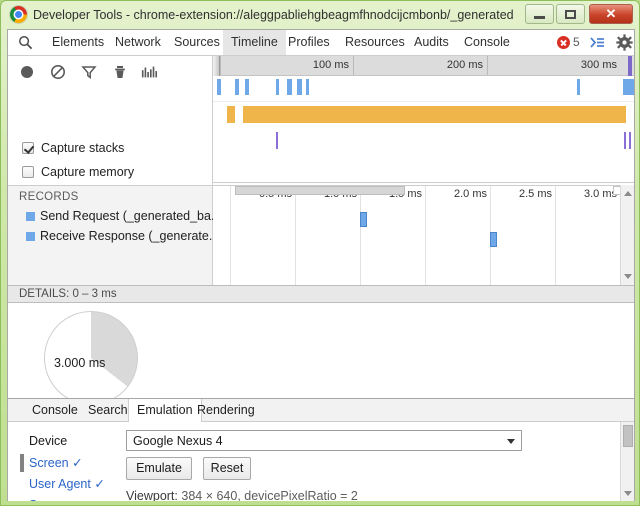  Describe the element at coordinates (630, 66) in the screenshot. I see `overview-window-right-handle` at that location.